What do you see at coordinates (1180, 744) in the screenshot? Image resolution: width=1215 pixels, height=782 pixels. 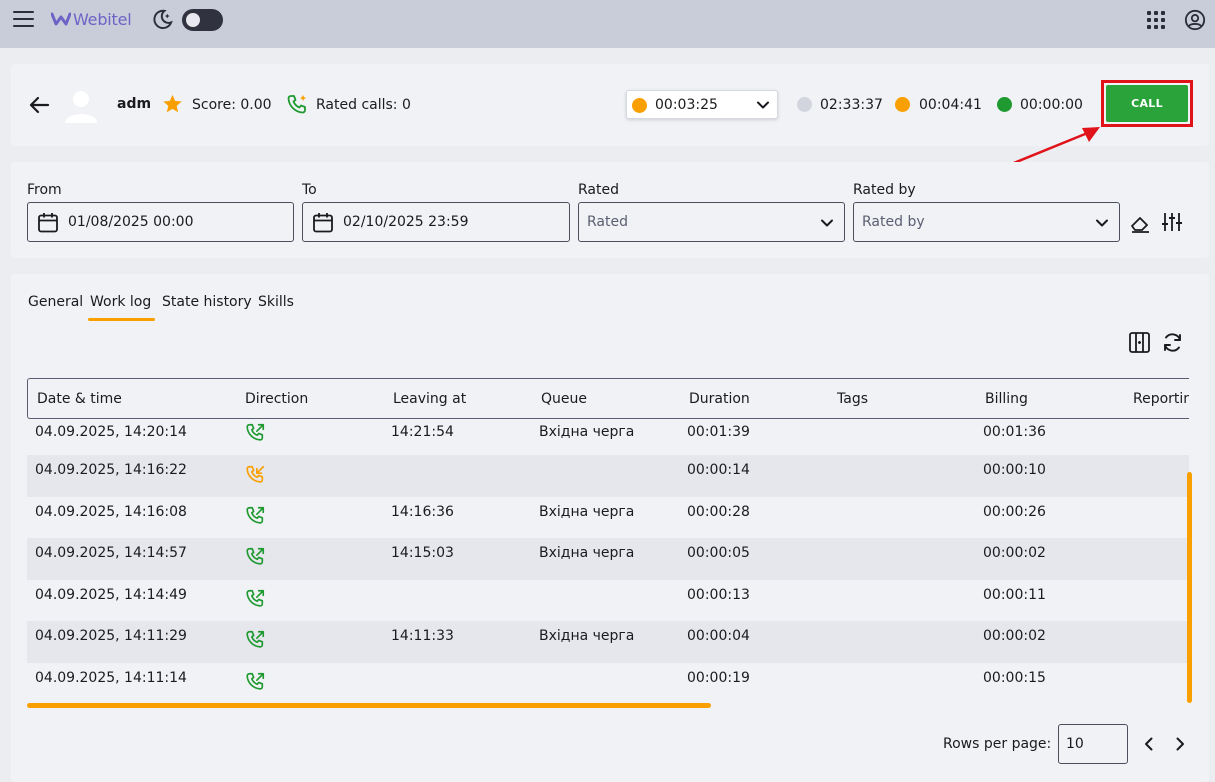 I see `chevron-right-icon` at bounding box center [1180, 744].